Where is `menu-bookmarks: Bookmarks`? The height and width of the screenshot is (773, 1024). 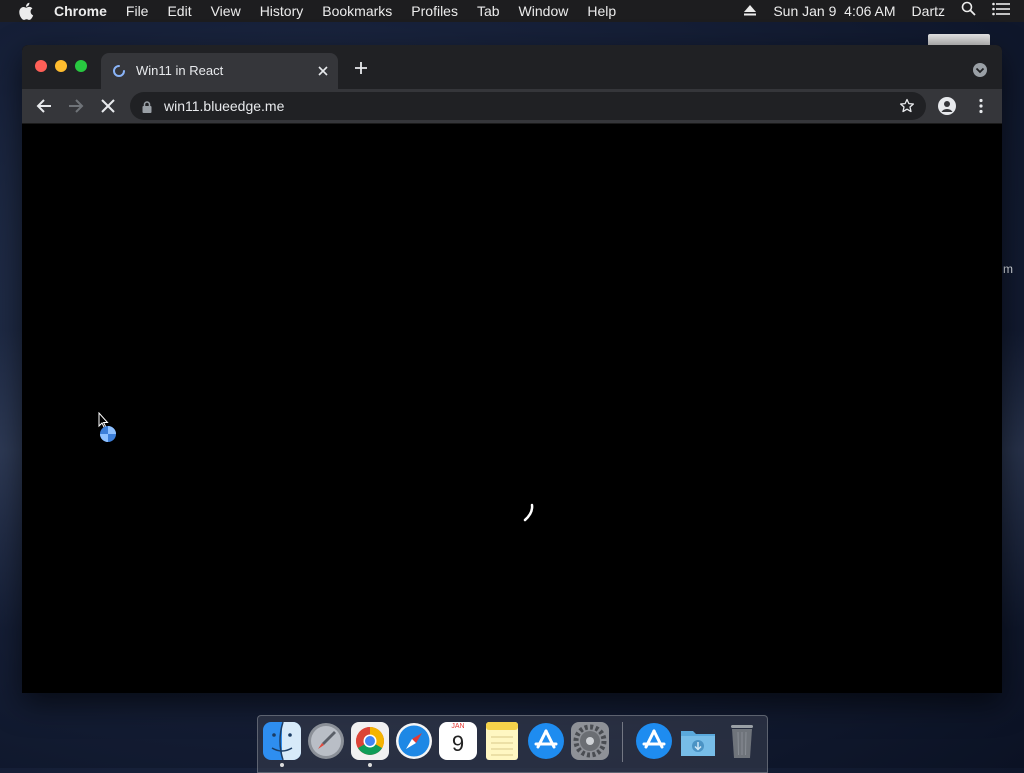 menu-bookmarks: Bookmarks is located at coordinates (357, 11).